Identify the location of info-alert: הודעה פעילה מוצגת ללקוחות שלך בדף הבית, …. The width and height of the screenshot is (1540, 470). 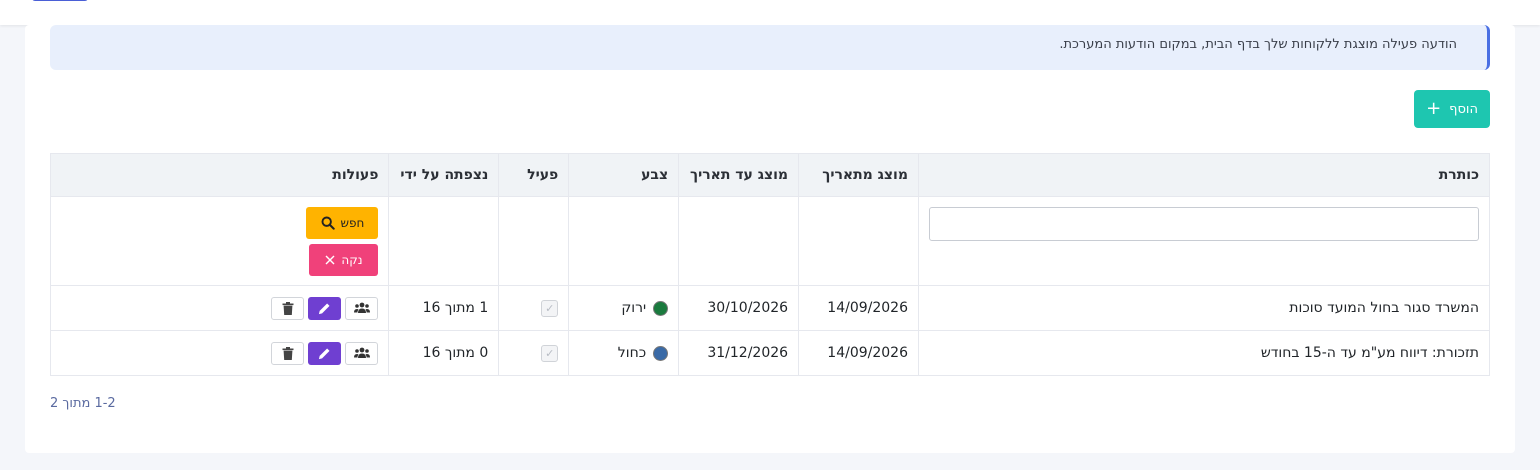
(770, 47).